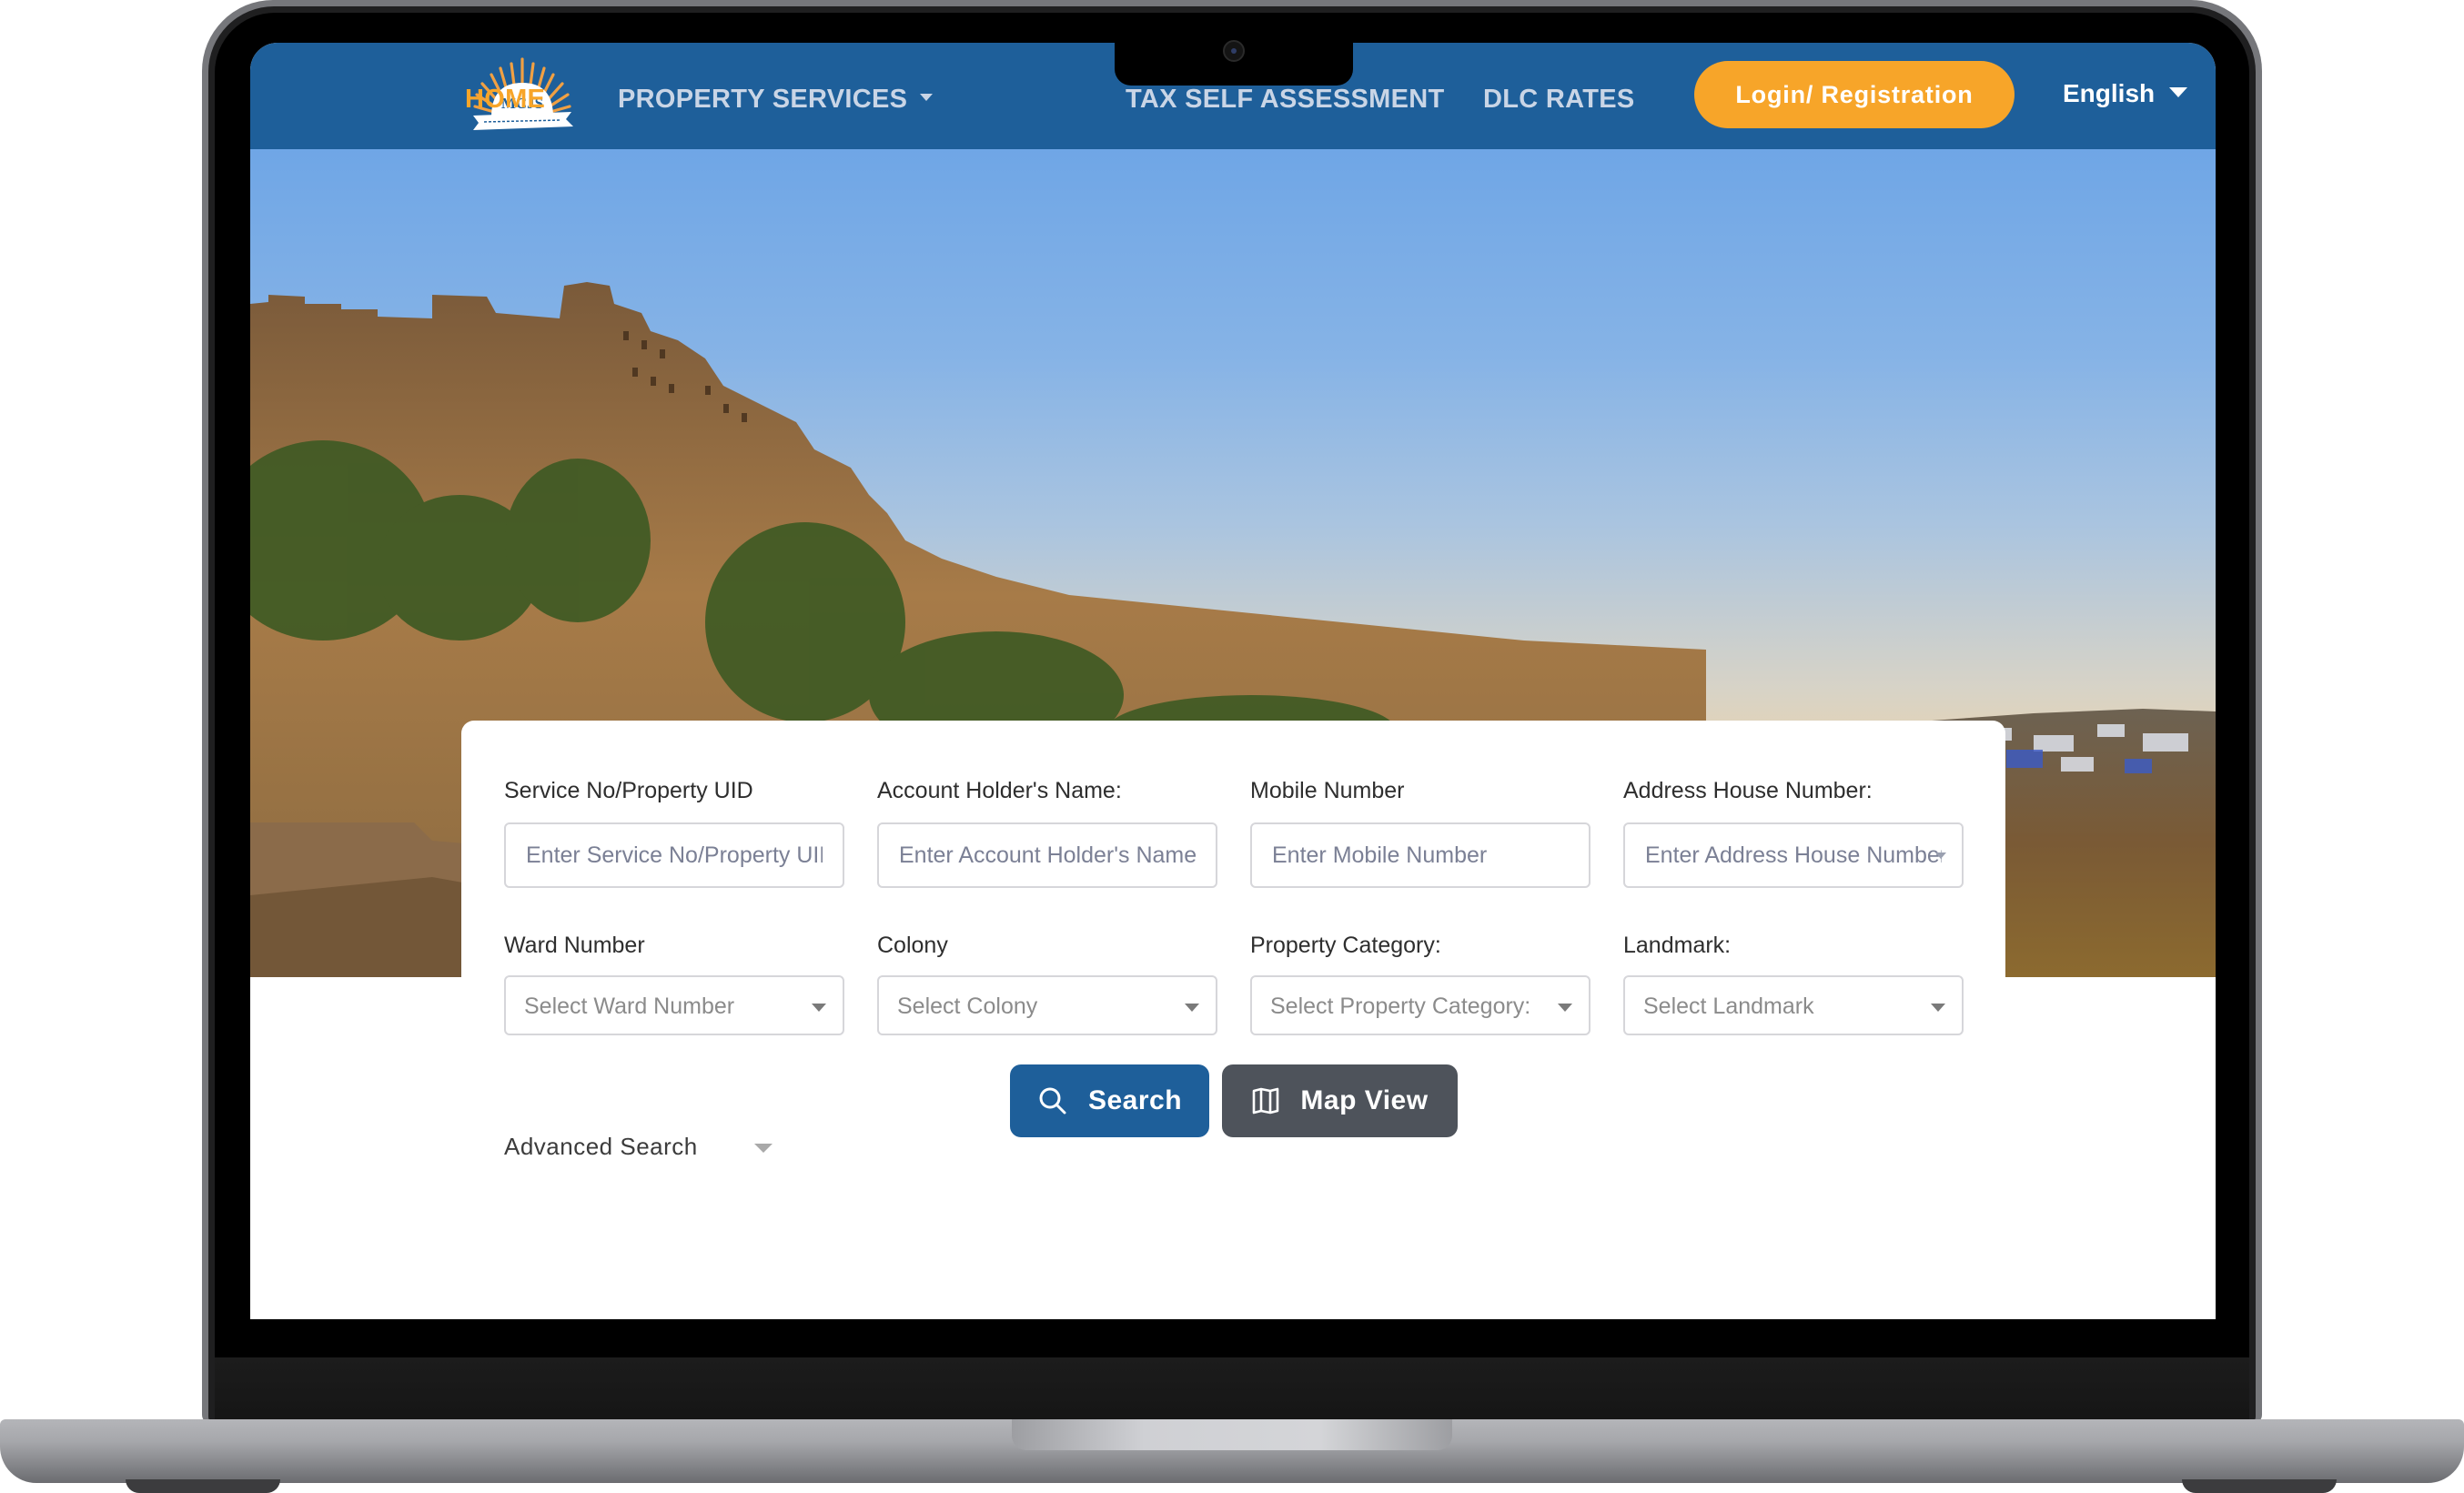 The width and height of the screenshot is (2464, 1493). I want to click on search-button: Search, so click(1109, 1100).